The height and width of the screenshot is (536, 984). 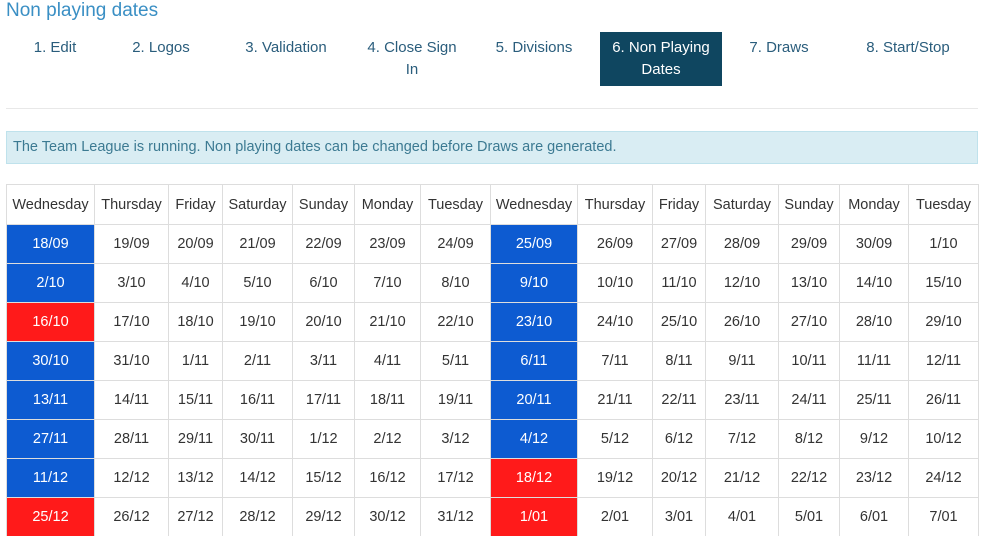 I want to click on date-cell: 24/09, so click(x=455, y=244).